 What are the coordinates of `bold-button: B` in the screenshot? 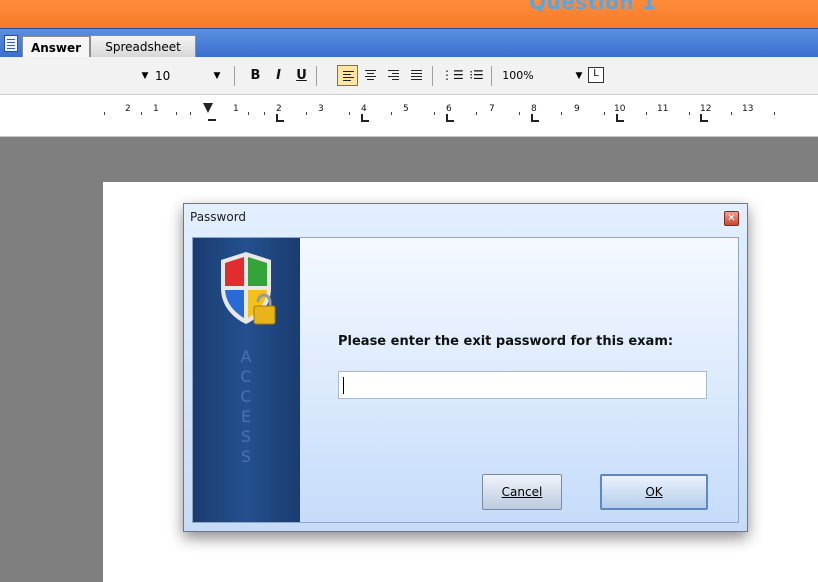 It's located at (255, 75).